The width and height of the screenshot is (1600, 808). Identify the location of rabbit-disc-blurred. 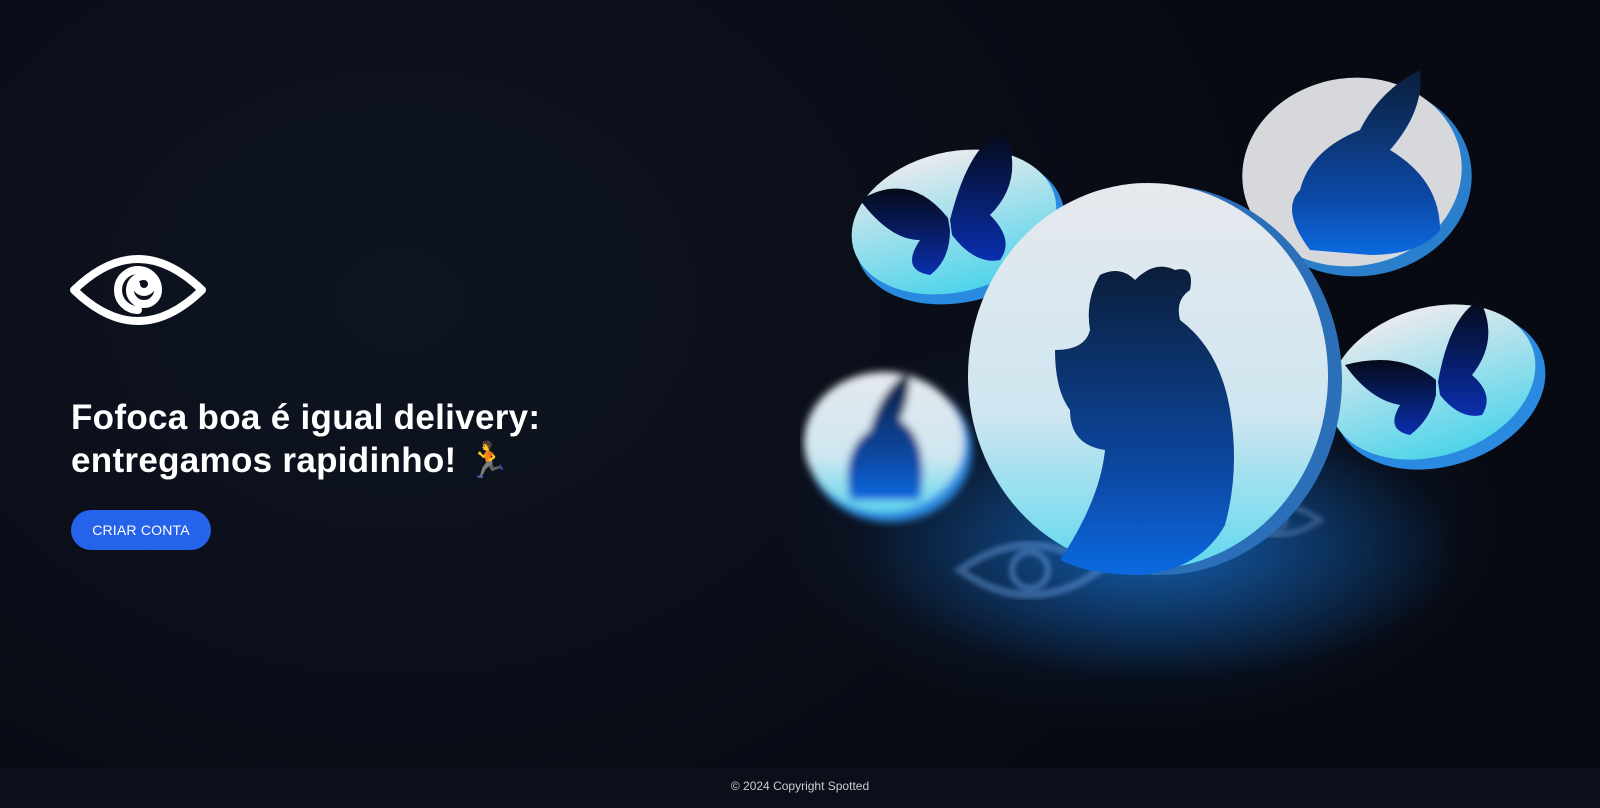
(888, 446).